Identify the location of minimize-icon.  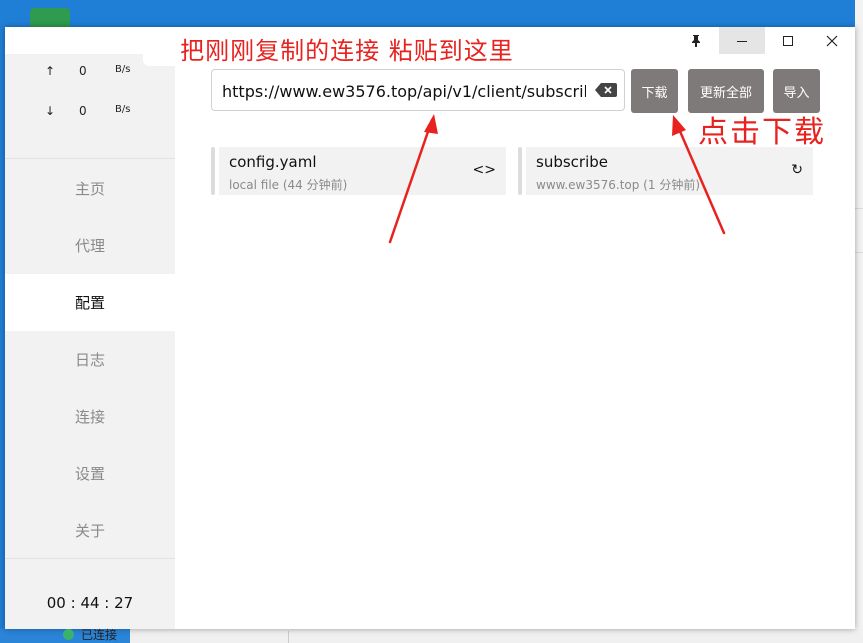
(742, 40).